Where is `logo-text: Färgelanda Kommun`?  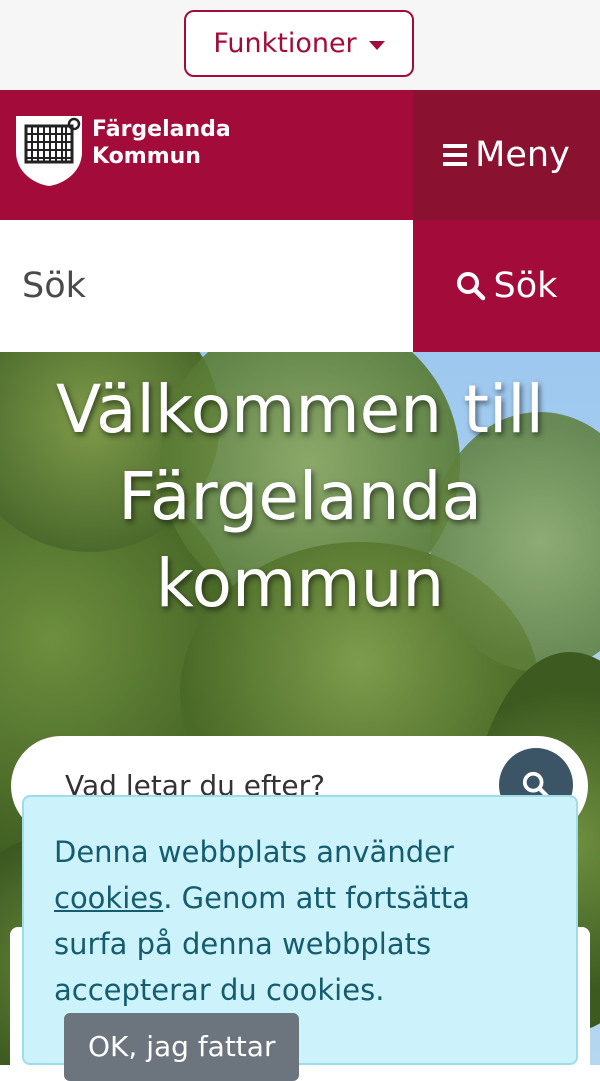 logo-text: Färgelanda Kommun is located at coordinates (161, 143).